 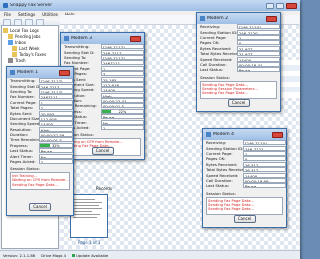 I want to click on field-row: Call Duration: 00:00:19.99, so click(x=244, y=180).